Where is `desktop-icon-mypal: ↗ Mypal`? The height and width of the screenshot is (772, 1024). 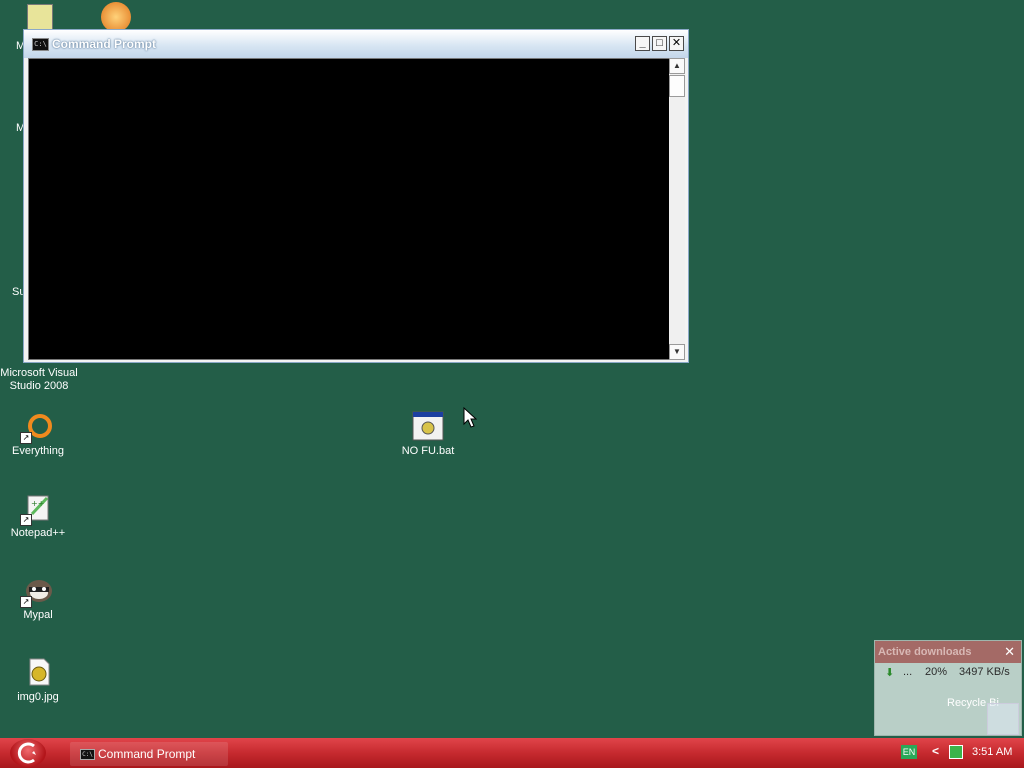
desktop-icon-mypal: ↗ Mypal is located at coordinates (39, 598).